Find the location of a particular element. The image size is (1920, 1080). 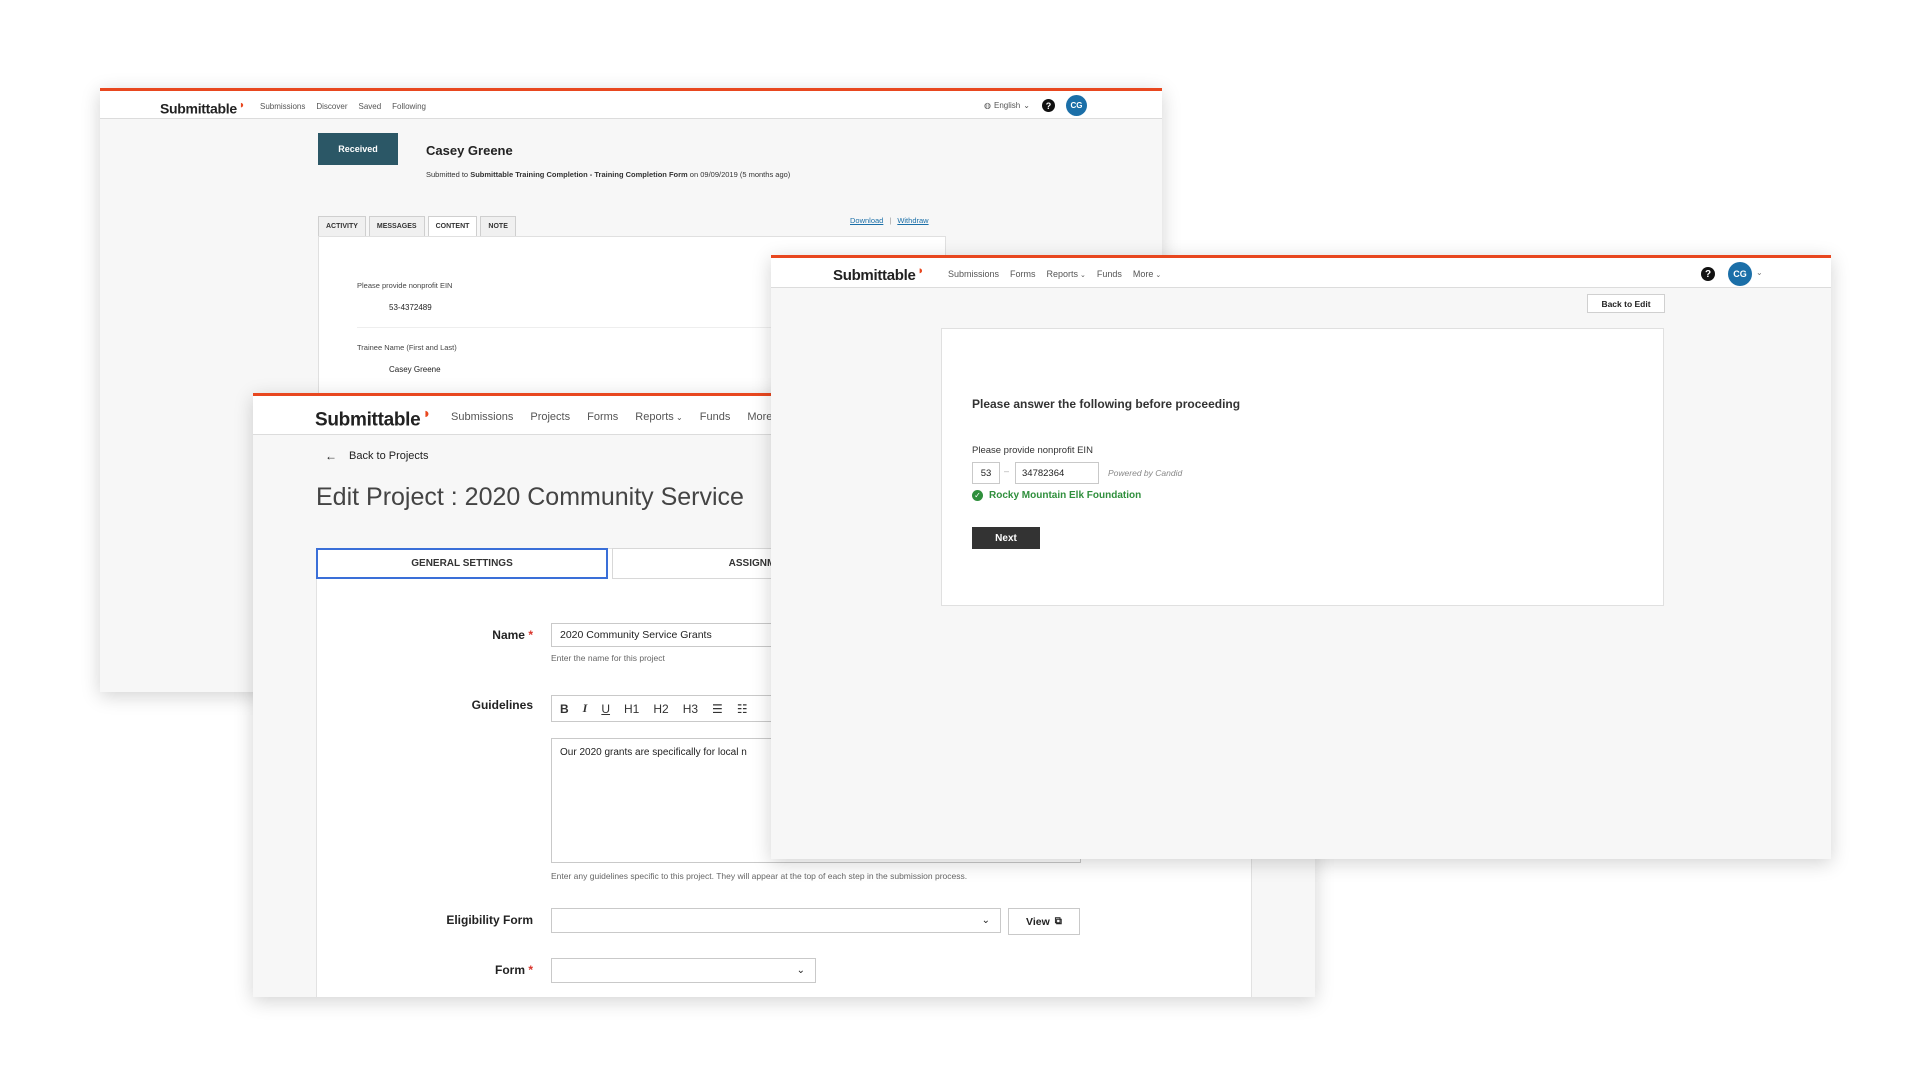

tab-note: NOTE is located at coordinates (498, 226).